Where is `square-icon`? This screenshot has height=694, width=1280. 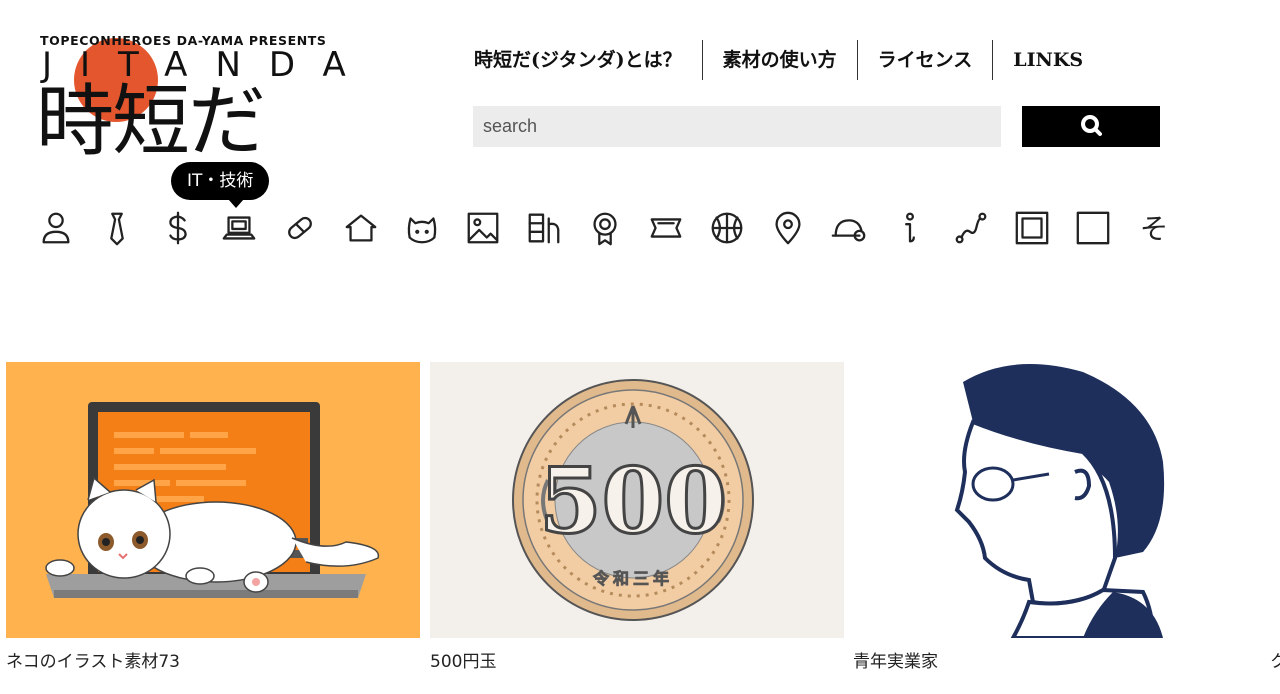 square-icon is located at coordinates (1093, 228).